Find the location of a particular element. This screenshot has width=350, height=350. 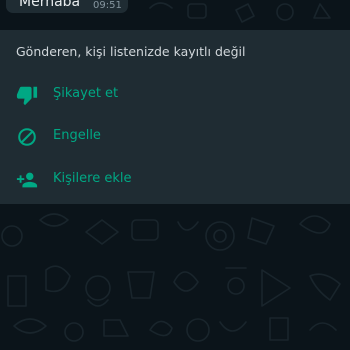

add-to-contacts-label: Kişilere ekle is located at coordinates (92, 178).